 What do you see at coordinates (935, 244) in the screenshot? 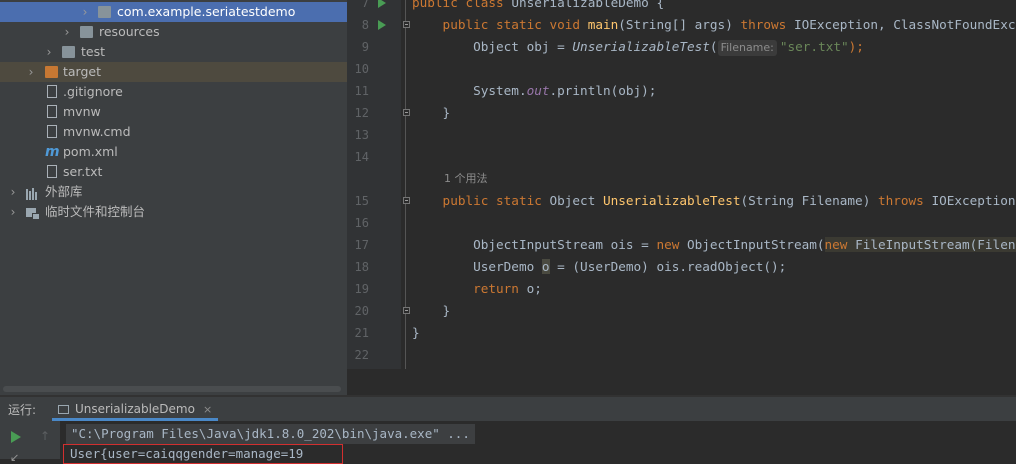
I see `code-token: FileInputStream(Filename));` at bounding box center [935, 244].